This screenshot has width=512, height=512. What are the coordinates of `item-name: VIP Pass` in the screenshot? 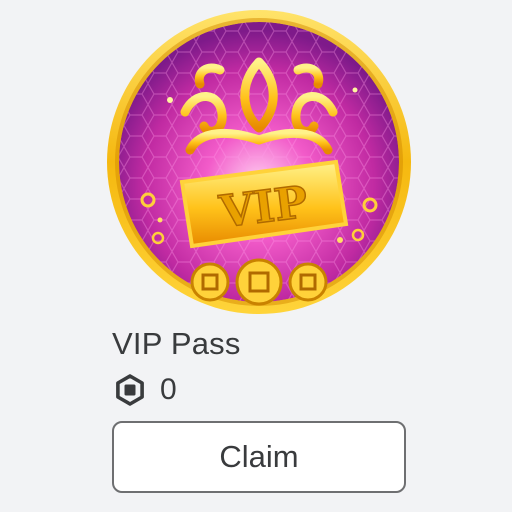 It's located at (176, 344).